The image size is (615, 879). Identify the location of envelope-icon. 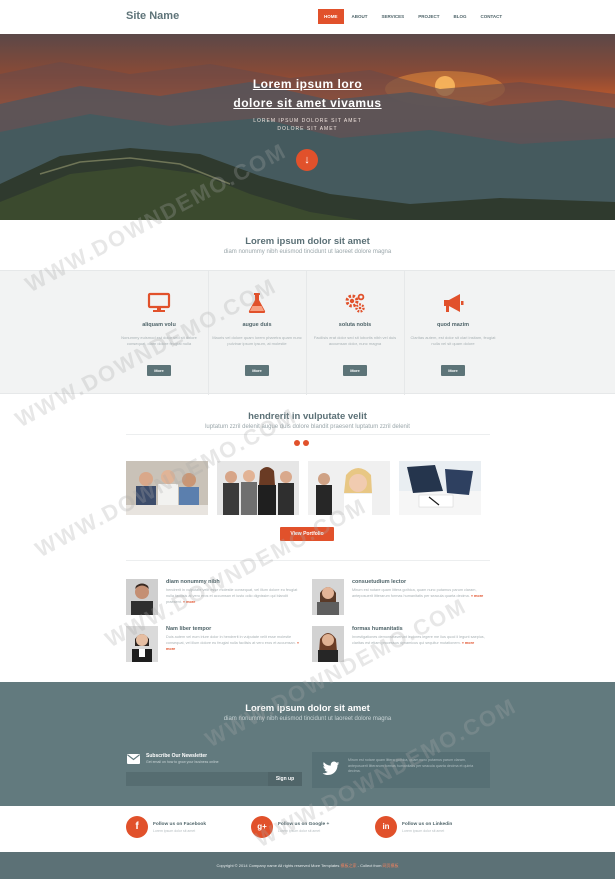
(133, 759).